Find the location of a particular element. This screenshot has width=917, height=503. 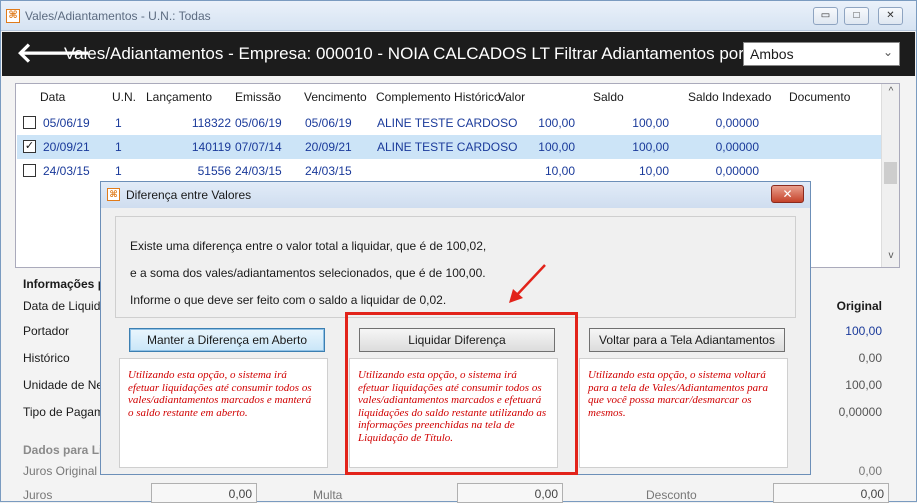

cell-data: 05/06/19 is located at coordinates (66, 123).